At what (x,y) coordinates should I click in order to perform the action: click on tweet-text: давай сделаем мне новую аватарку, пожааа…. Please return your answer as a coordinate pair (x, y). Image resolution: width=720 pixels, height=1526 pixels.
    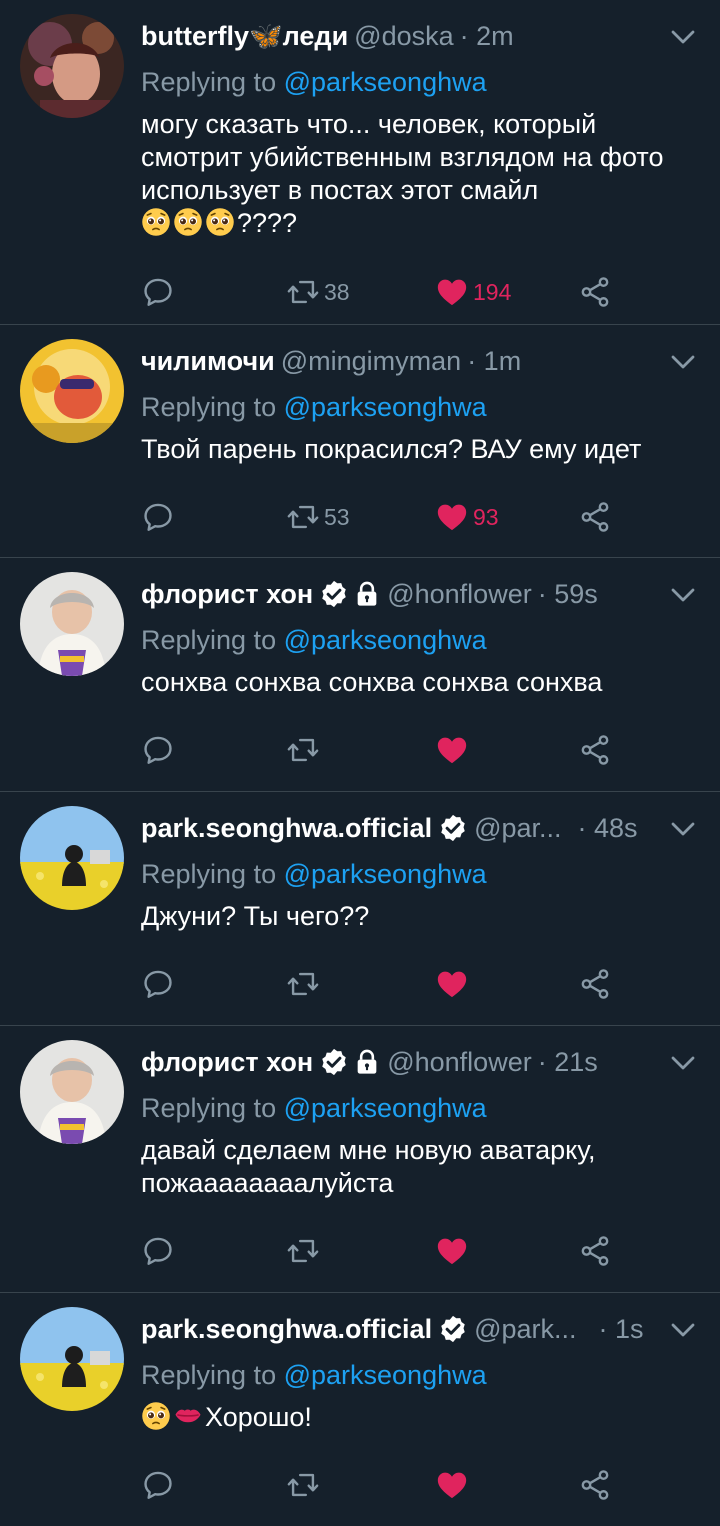
    Looking at the image, I should click on (420, 1167).